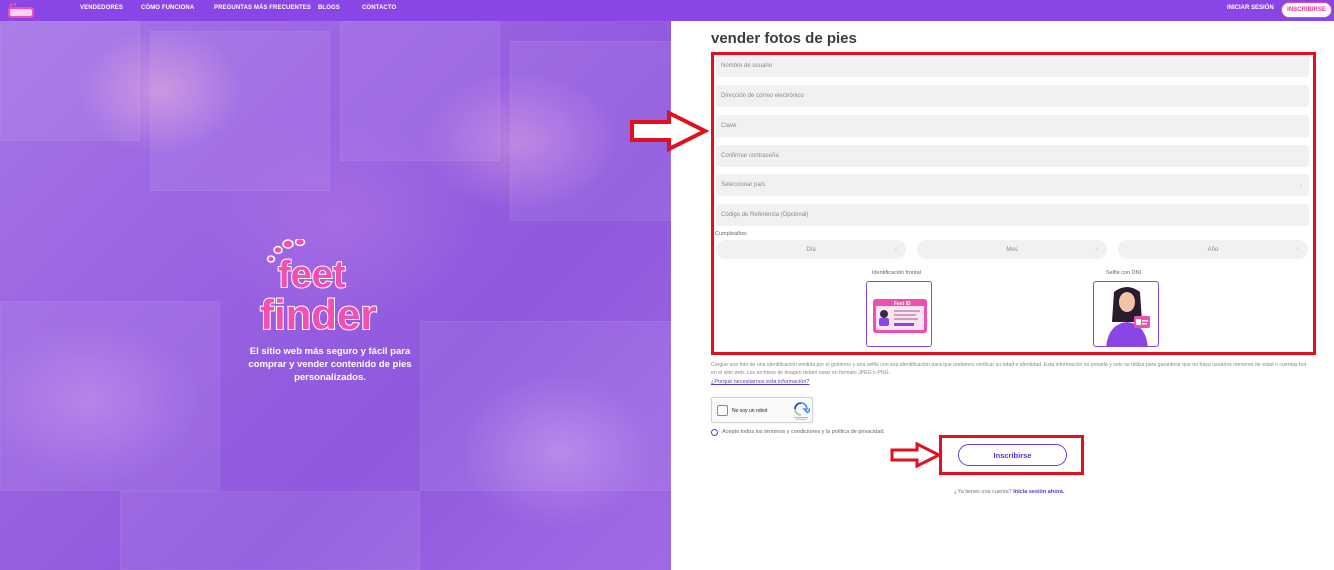  I want to click on id-front-upload: Feet ID, so click(899, 314).